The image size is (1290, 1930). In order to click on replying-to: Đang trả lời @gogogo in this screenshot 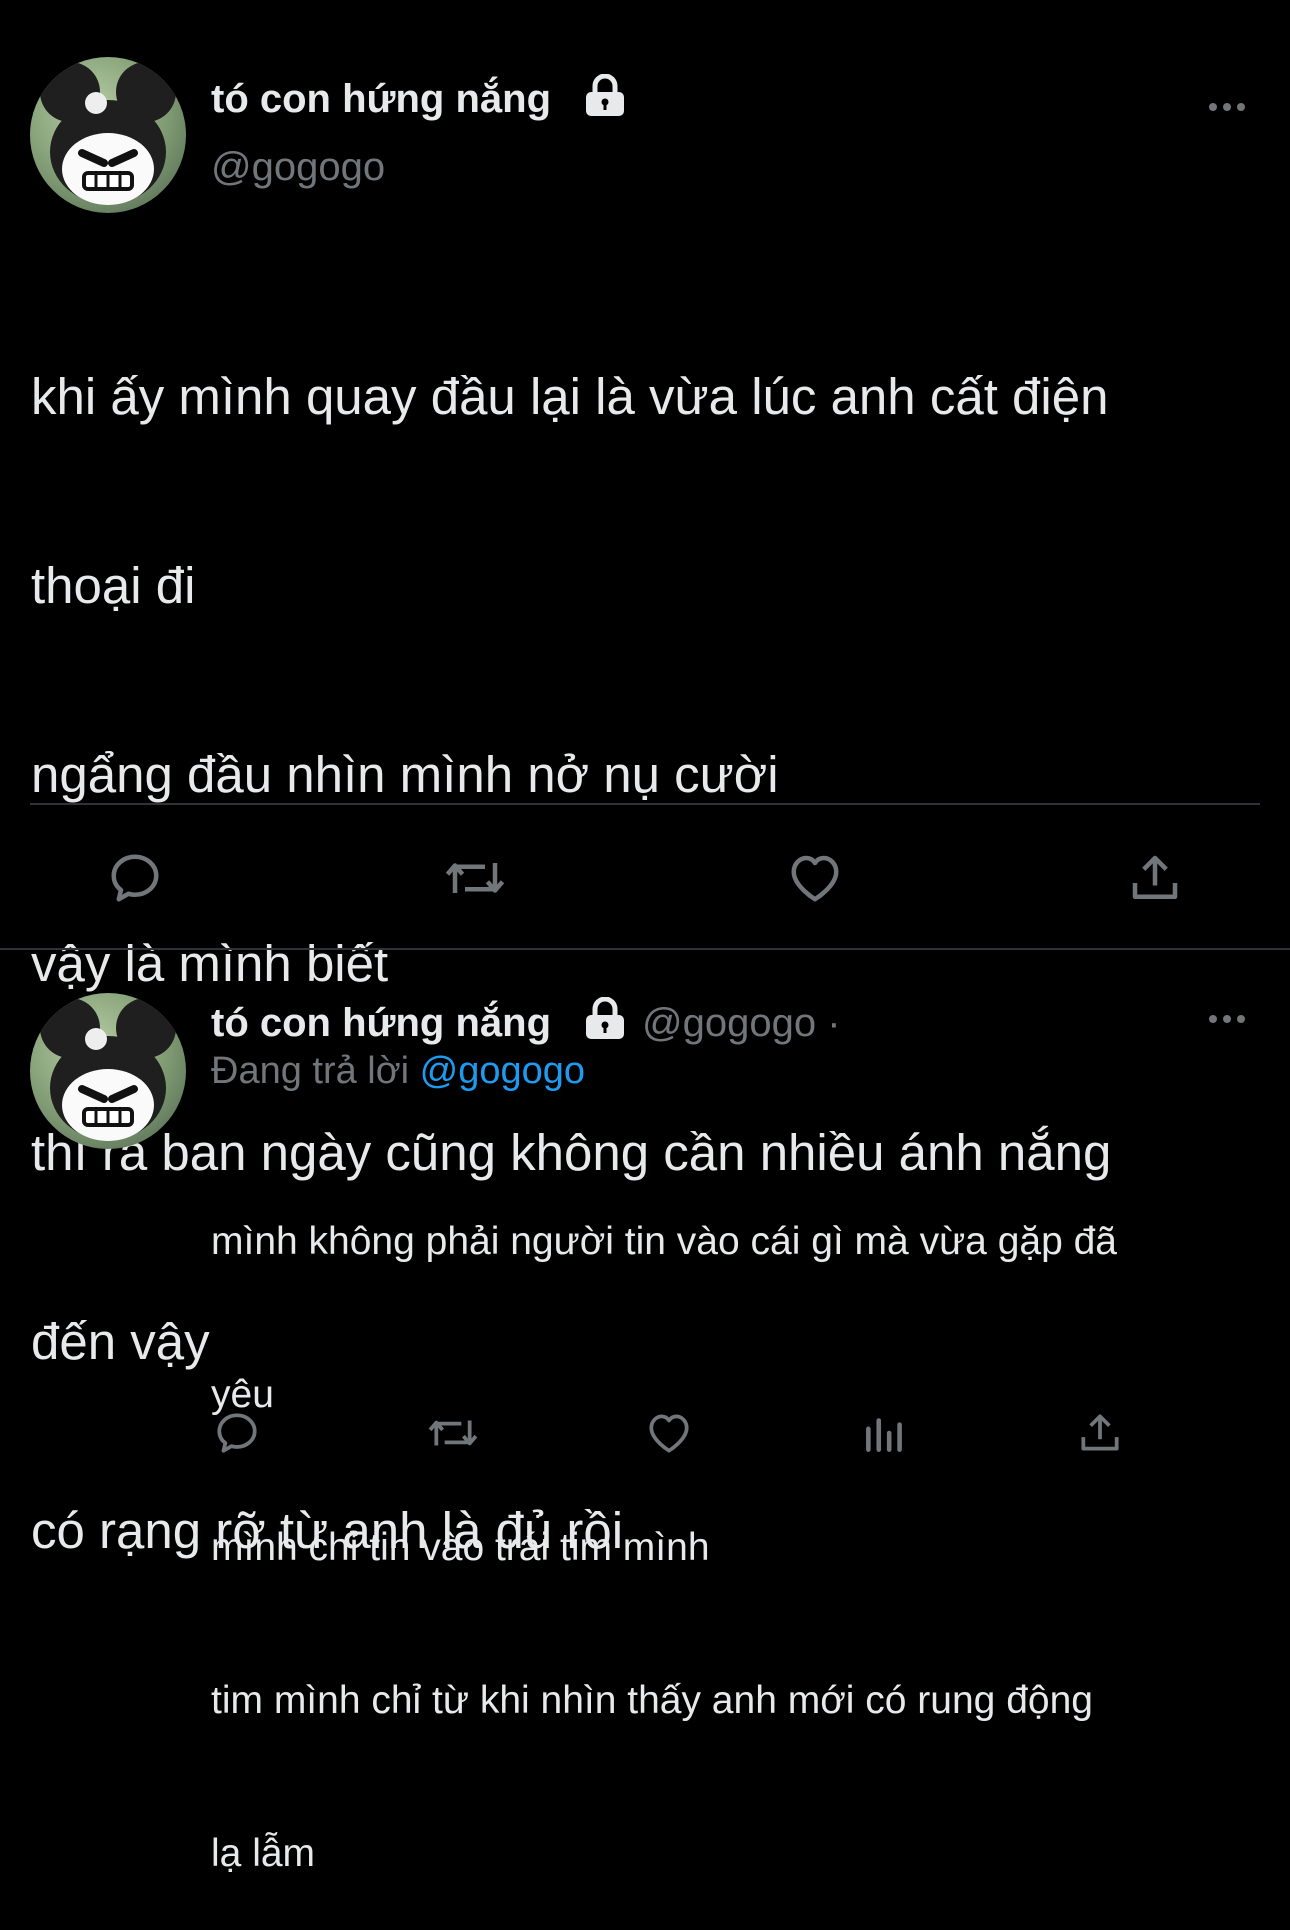, I will do `click(398, 1071)`.